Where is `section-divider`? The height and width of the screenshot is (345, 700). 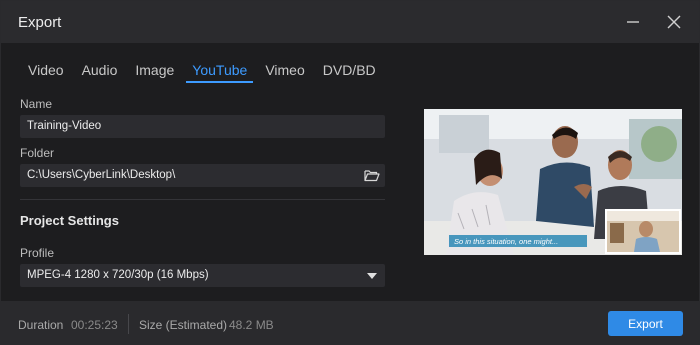
section-divider is located at coordinates (202, 199).